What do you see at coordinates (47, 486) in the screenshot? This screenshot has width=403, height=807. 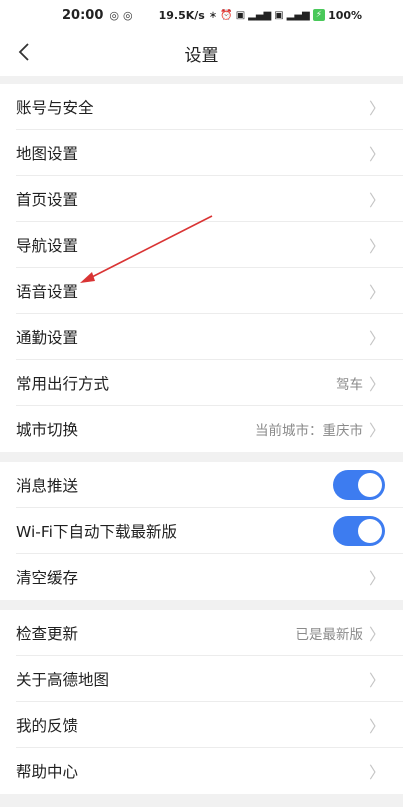 I see `row-label: 消息推送` at bounding box center [47, 486].